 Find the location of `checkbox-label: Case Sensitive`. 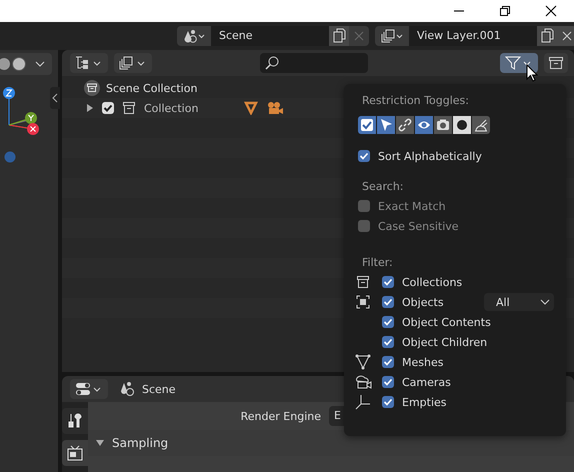

checkbox-label: Case Sensitive is located at coordinates (418, 226).